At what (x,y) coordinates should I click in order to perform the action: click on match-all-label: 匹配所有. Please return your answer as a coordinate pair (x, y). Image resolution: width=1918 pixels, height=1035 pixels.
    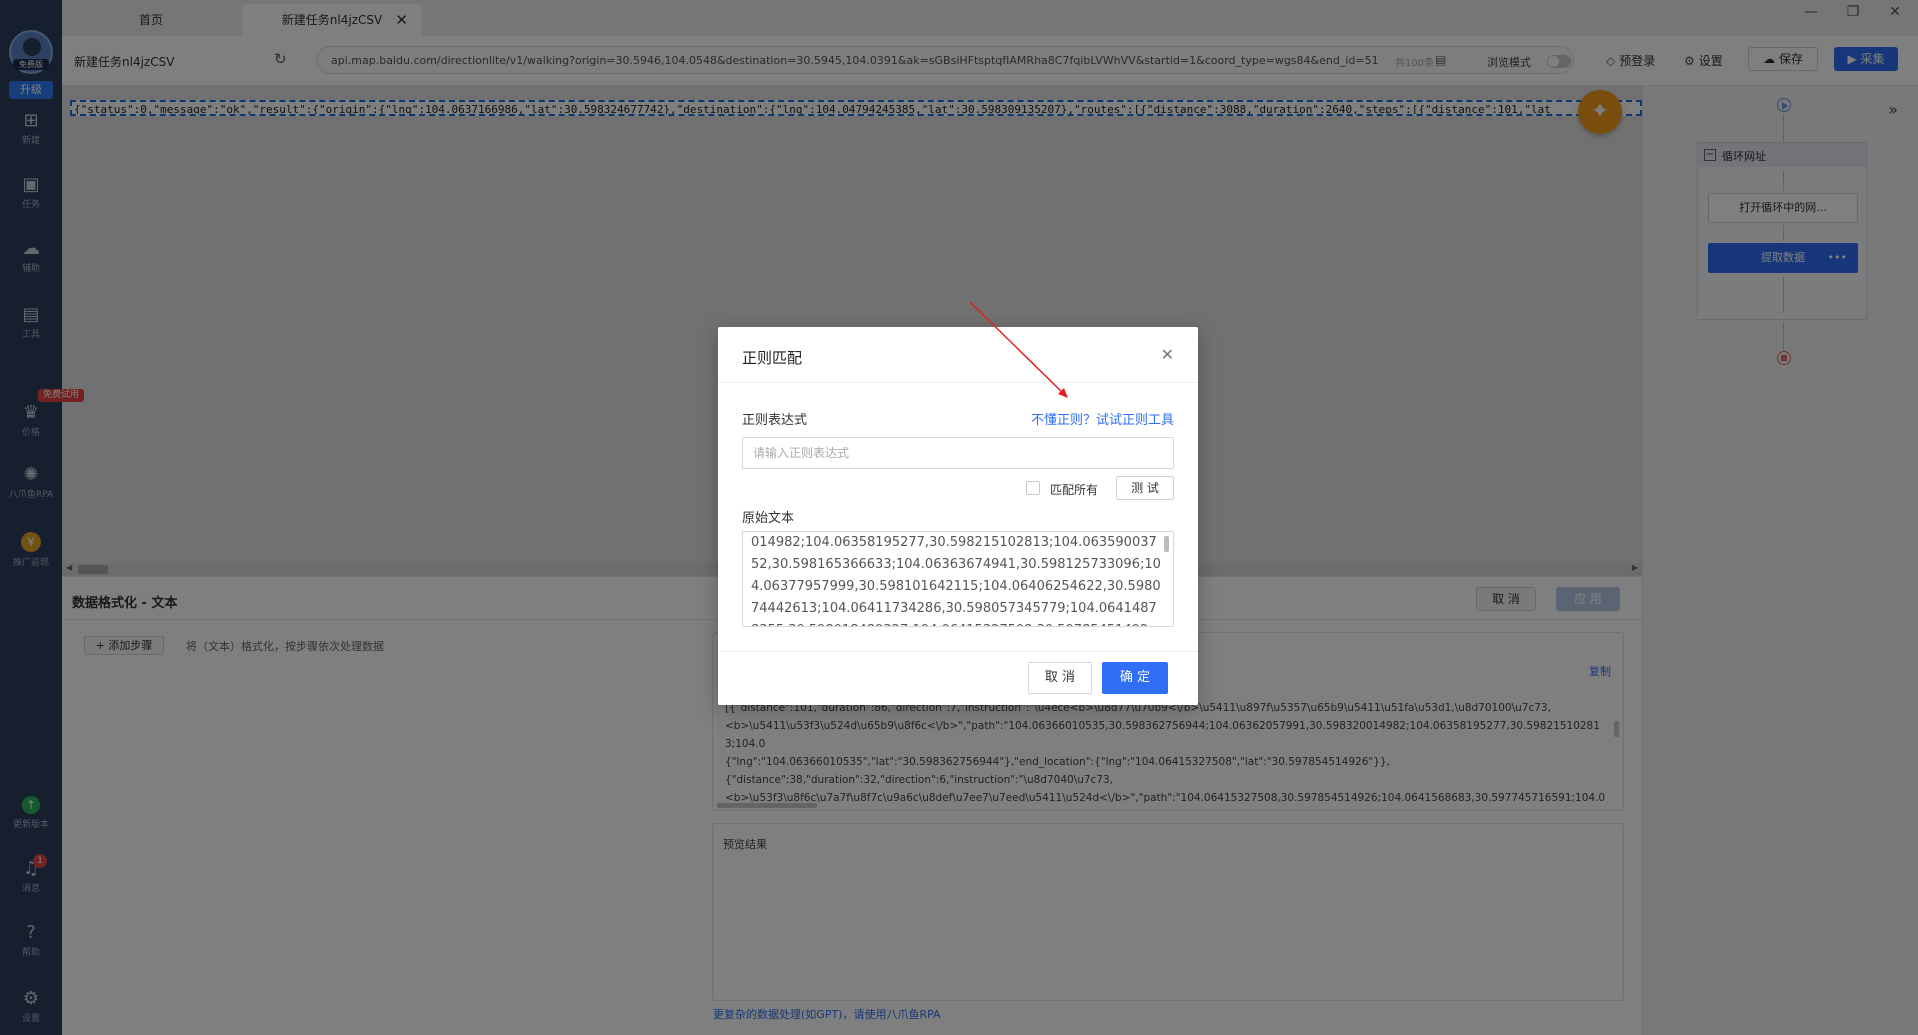
    Looking at the image, I should click on (1074, 489).